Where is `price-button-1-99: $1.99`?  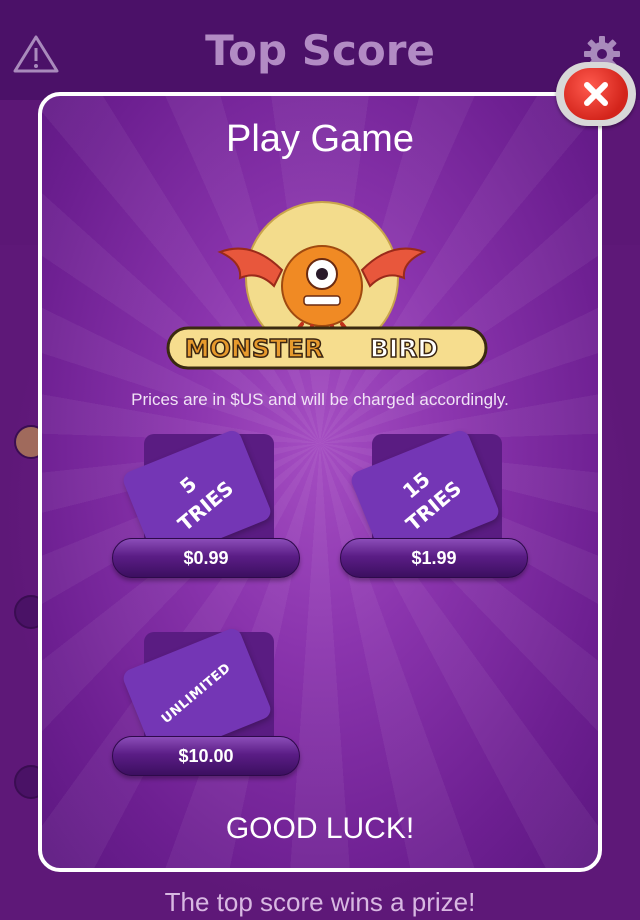 price-button-1-99: $1.99 is located at coordinates (434, 558).